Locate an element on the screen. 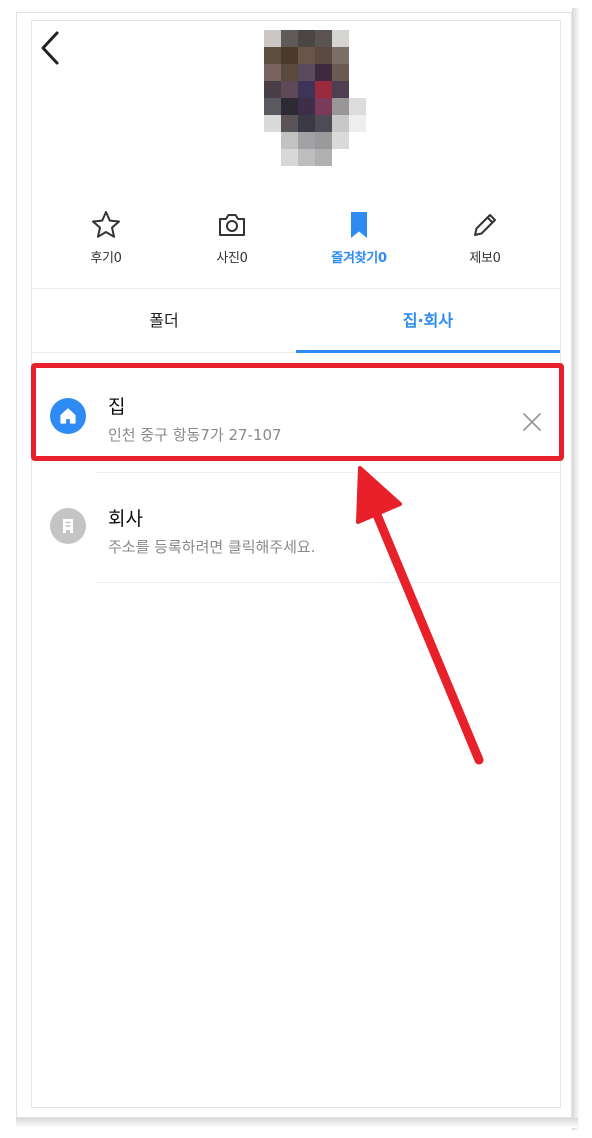 Image resolution: width=592 pixels, height=1138 pixels. bookmark-tab: 즐겨찾기0 is located at coordinates (359, 240).